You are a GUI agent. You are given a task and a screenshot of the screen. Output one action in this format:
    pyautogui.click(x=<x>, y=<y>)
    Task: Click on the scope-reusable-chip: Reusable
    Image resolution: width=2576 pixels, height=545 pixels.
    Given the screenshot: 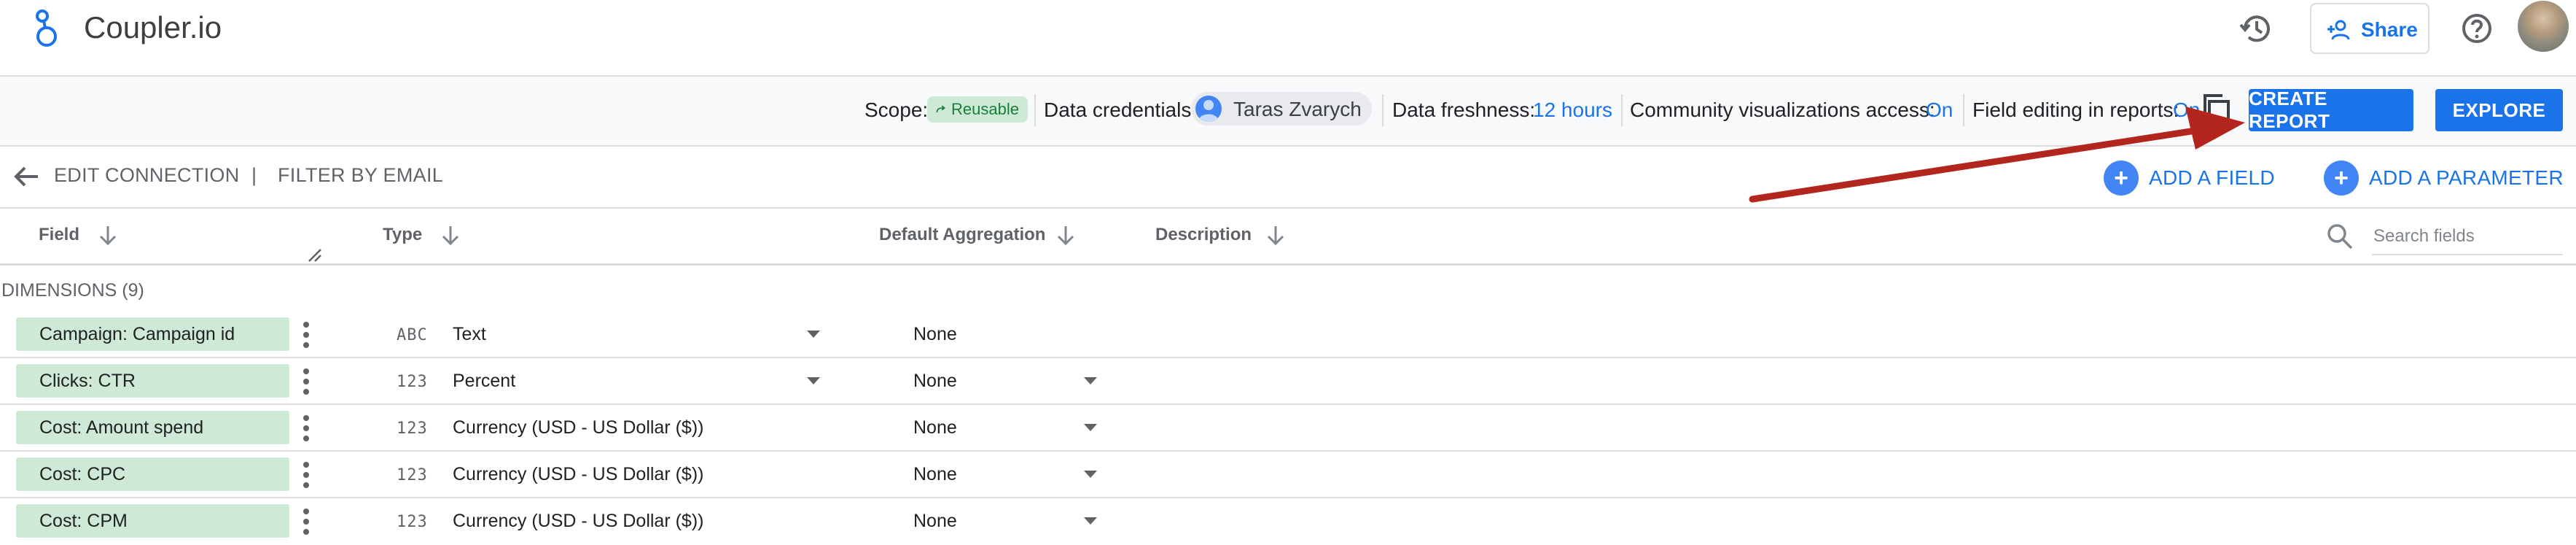 What is the action you would take?
    pyautogui.click(x=977, y=109)
    